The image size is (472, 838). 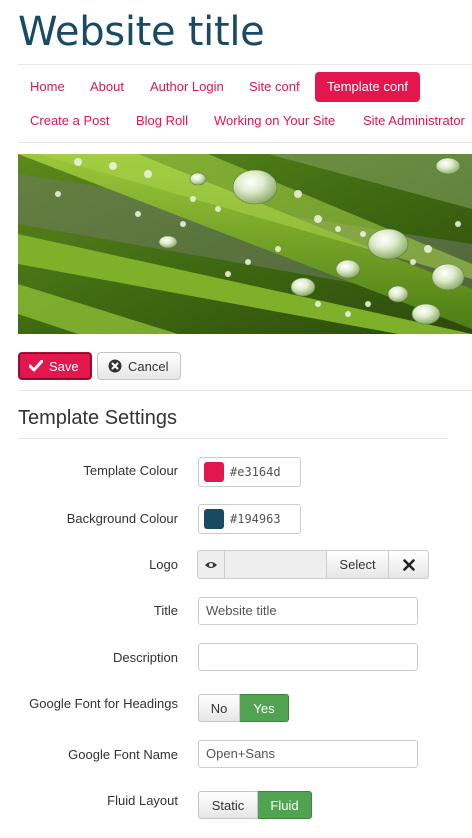 I want to click on description-label: Description, so click(x=145, y=657).